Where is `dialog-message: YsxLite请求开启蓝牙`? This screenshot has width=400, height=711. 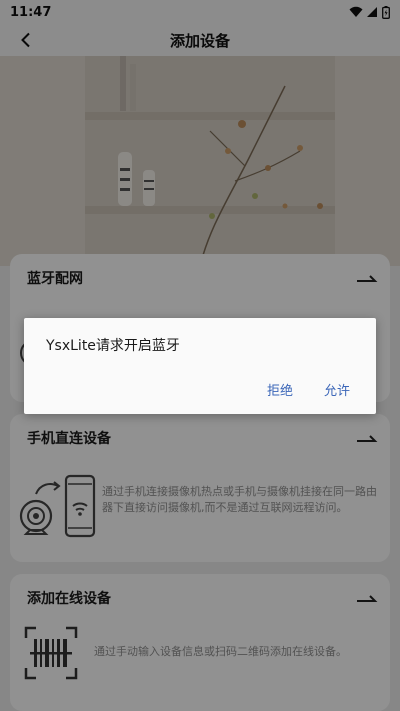 dialog-message: YsxLite请求开启蓝牙 is located at coordinates (113, 346).